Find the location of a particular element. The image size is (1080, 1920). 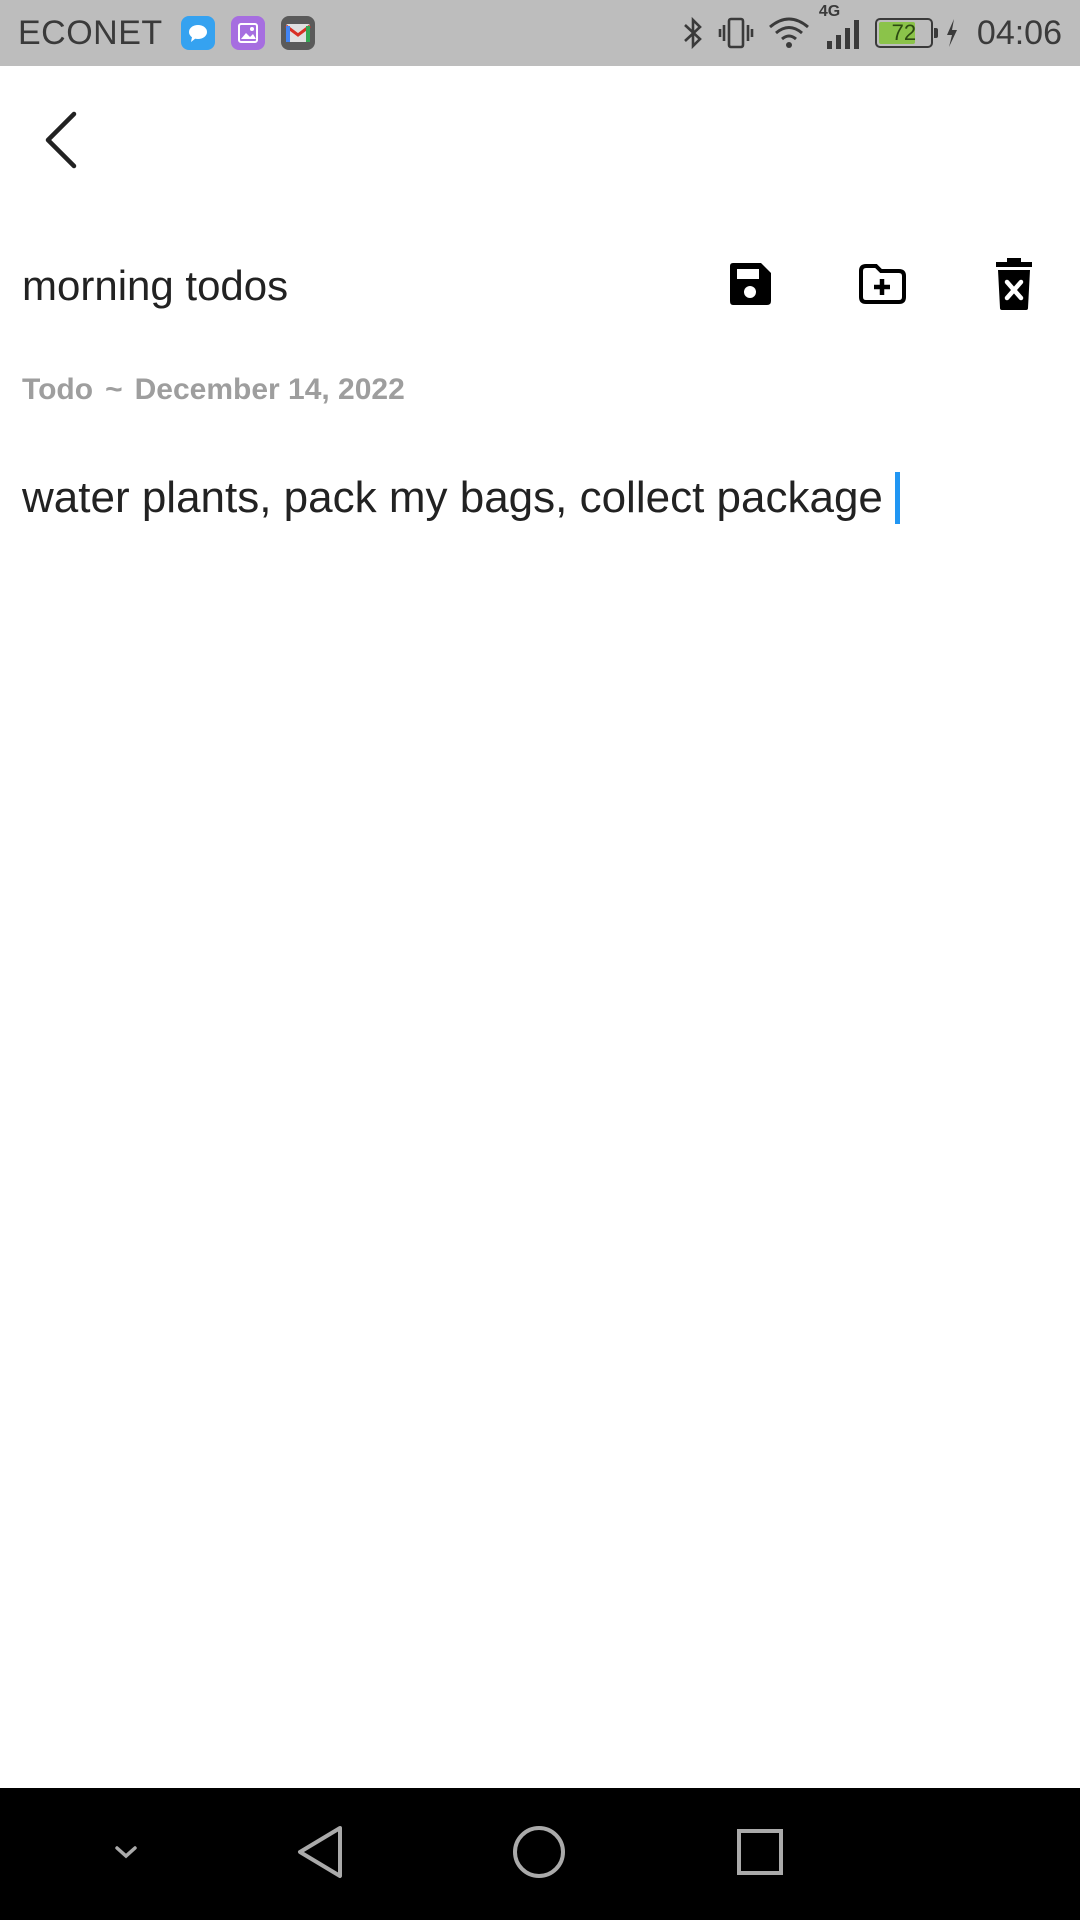

battery-icon: 72 is located at coordinates (906, 33).